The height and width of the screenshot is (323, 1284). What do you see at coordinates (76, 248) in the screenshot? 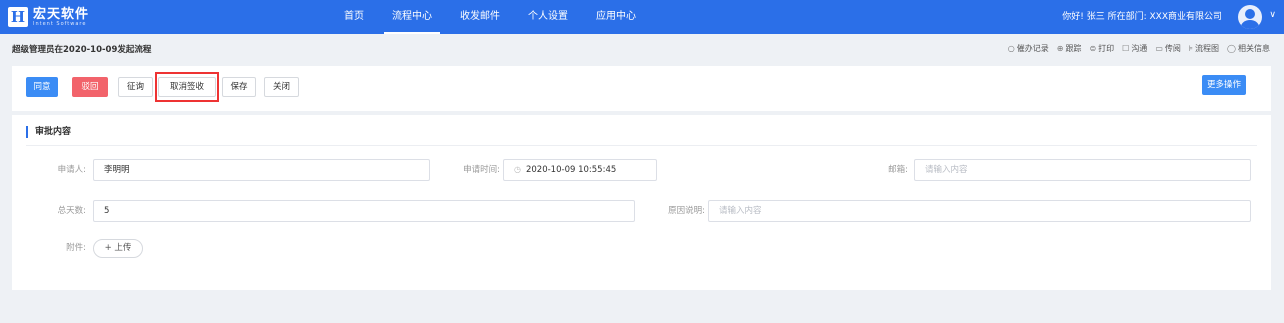
I see `attachment-label: 附件:` at bounding box center [76, 248].